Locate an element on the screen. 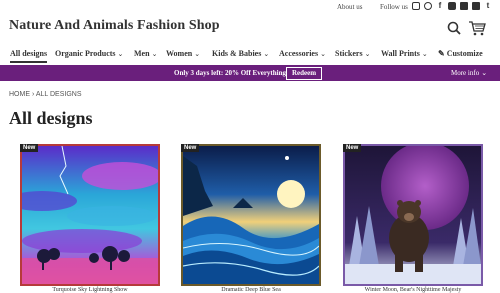  nav-item-men: Men ⌄ is located at coordinates (145, 53).